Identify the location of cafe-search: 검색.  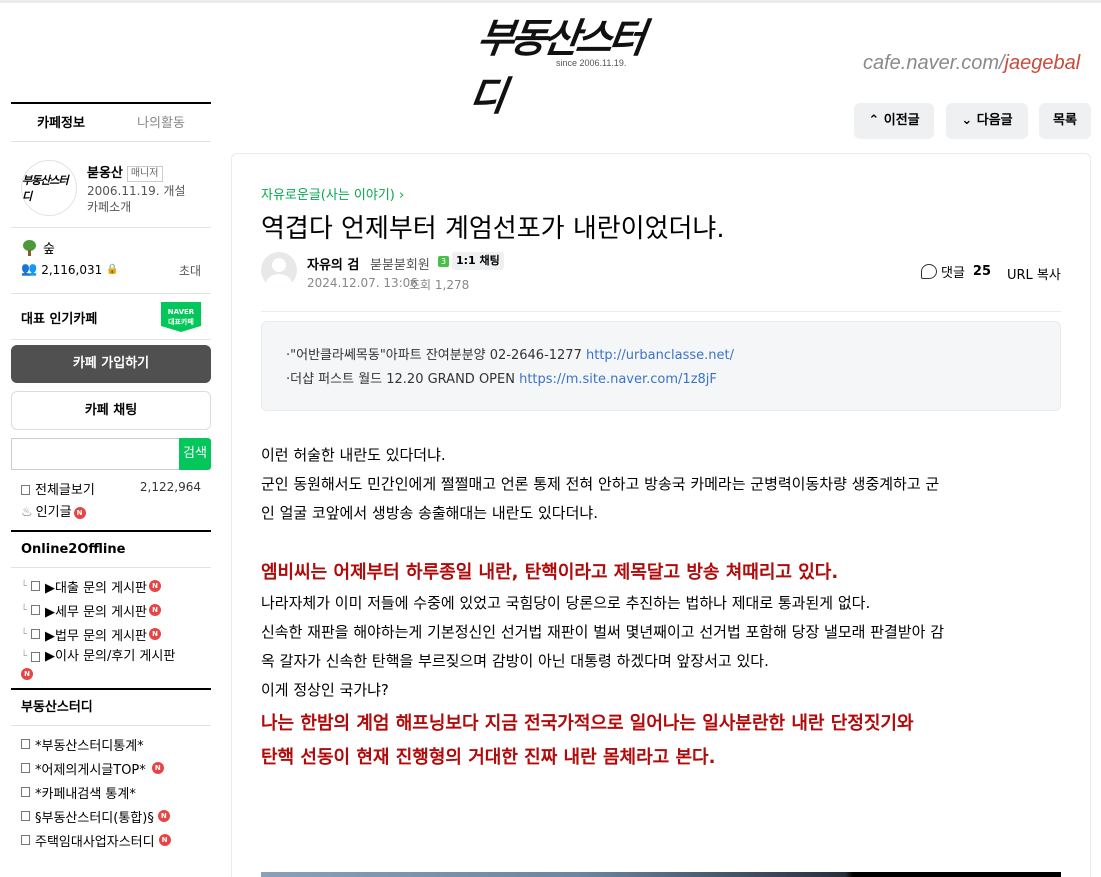
(111, 454).